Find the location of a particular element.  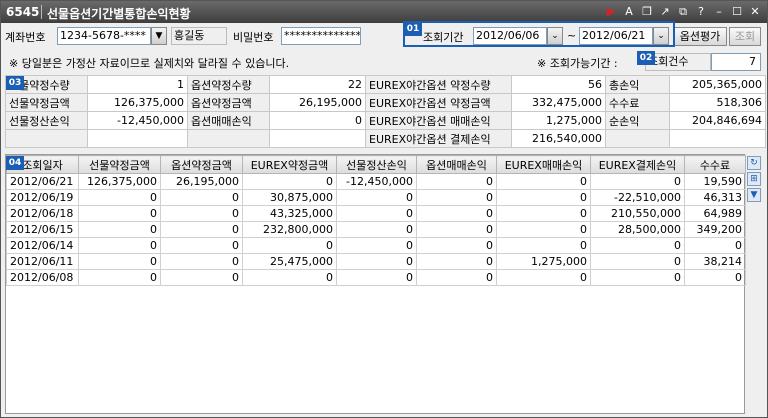

value-cell: 43,325,000 is located at coordinates (289, 213).